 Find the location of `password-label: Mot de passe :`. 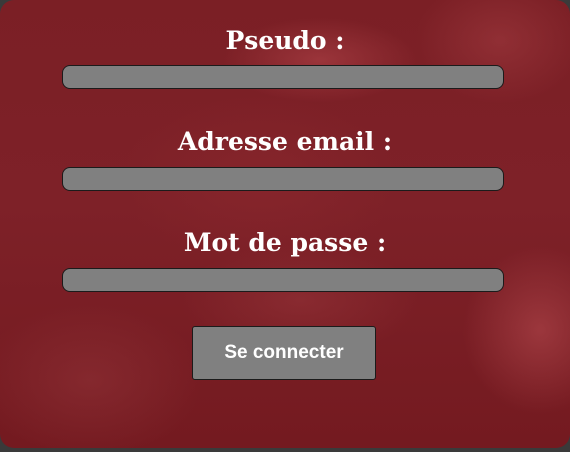

password-label: Mot de passe : is located at coordinates (285, 242).